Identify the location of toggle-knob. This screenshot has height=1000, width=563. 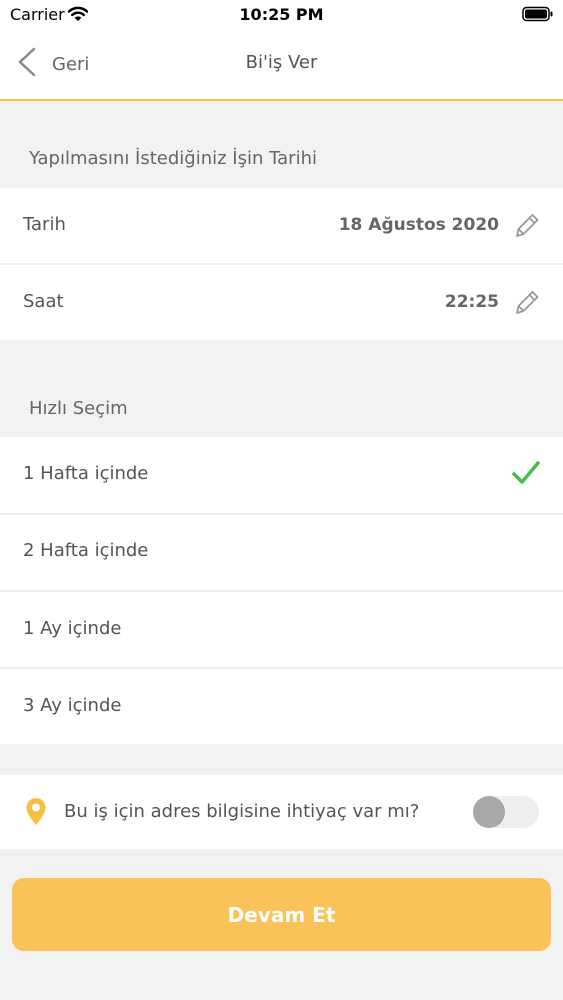
(489, 812).